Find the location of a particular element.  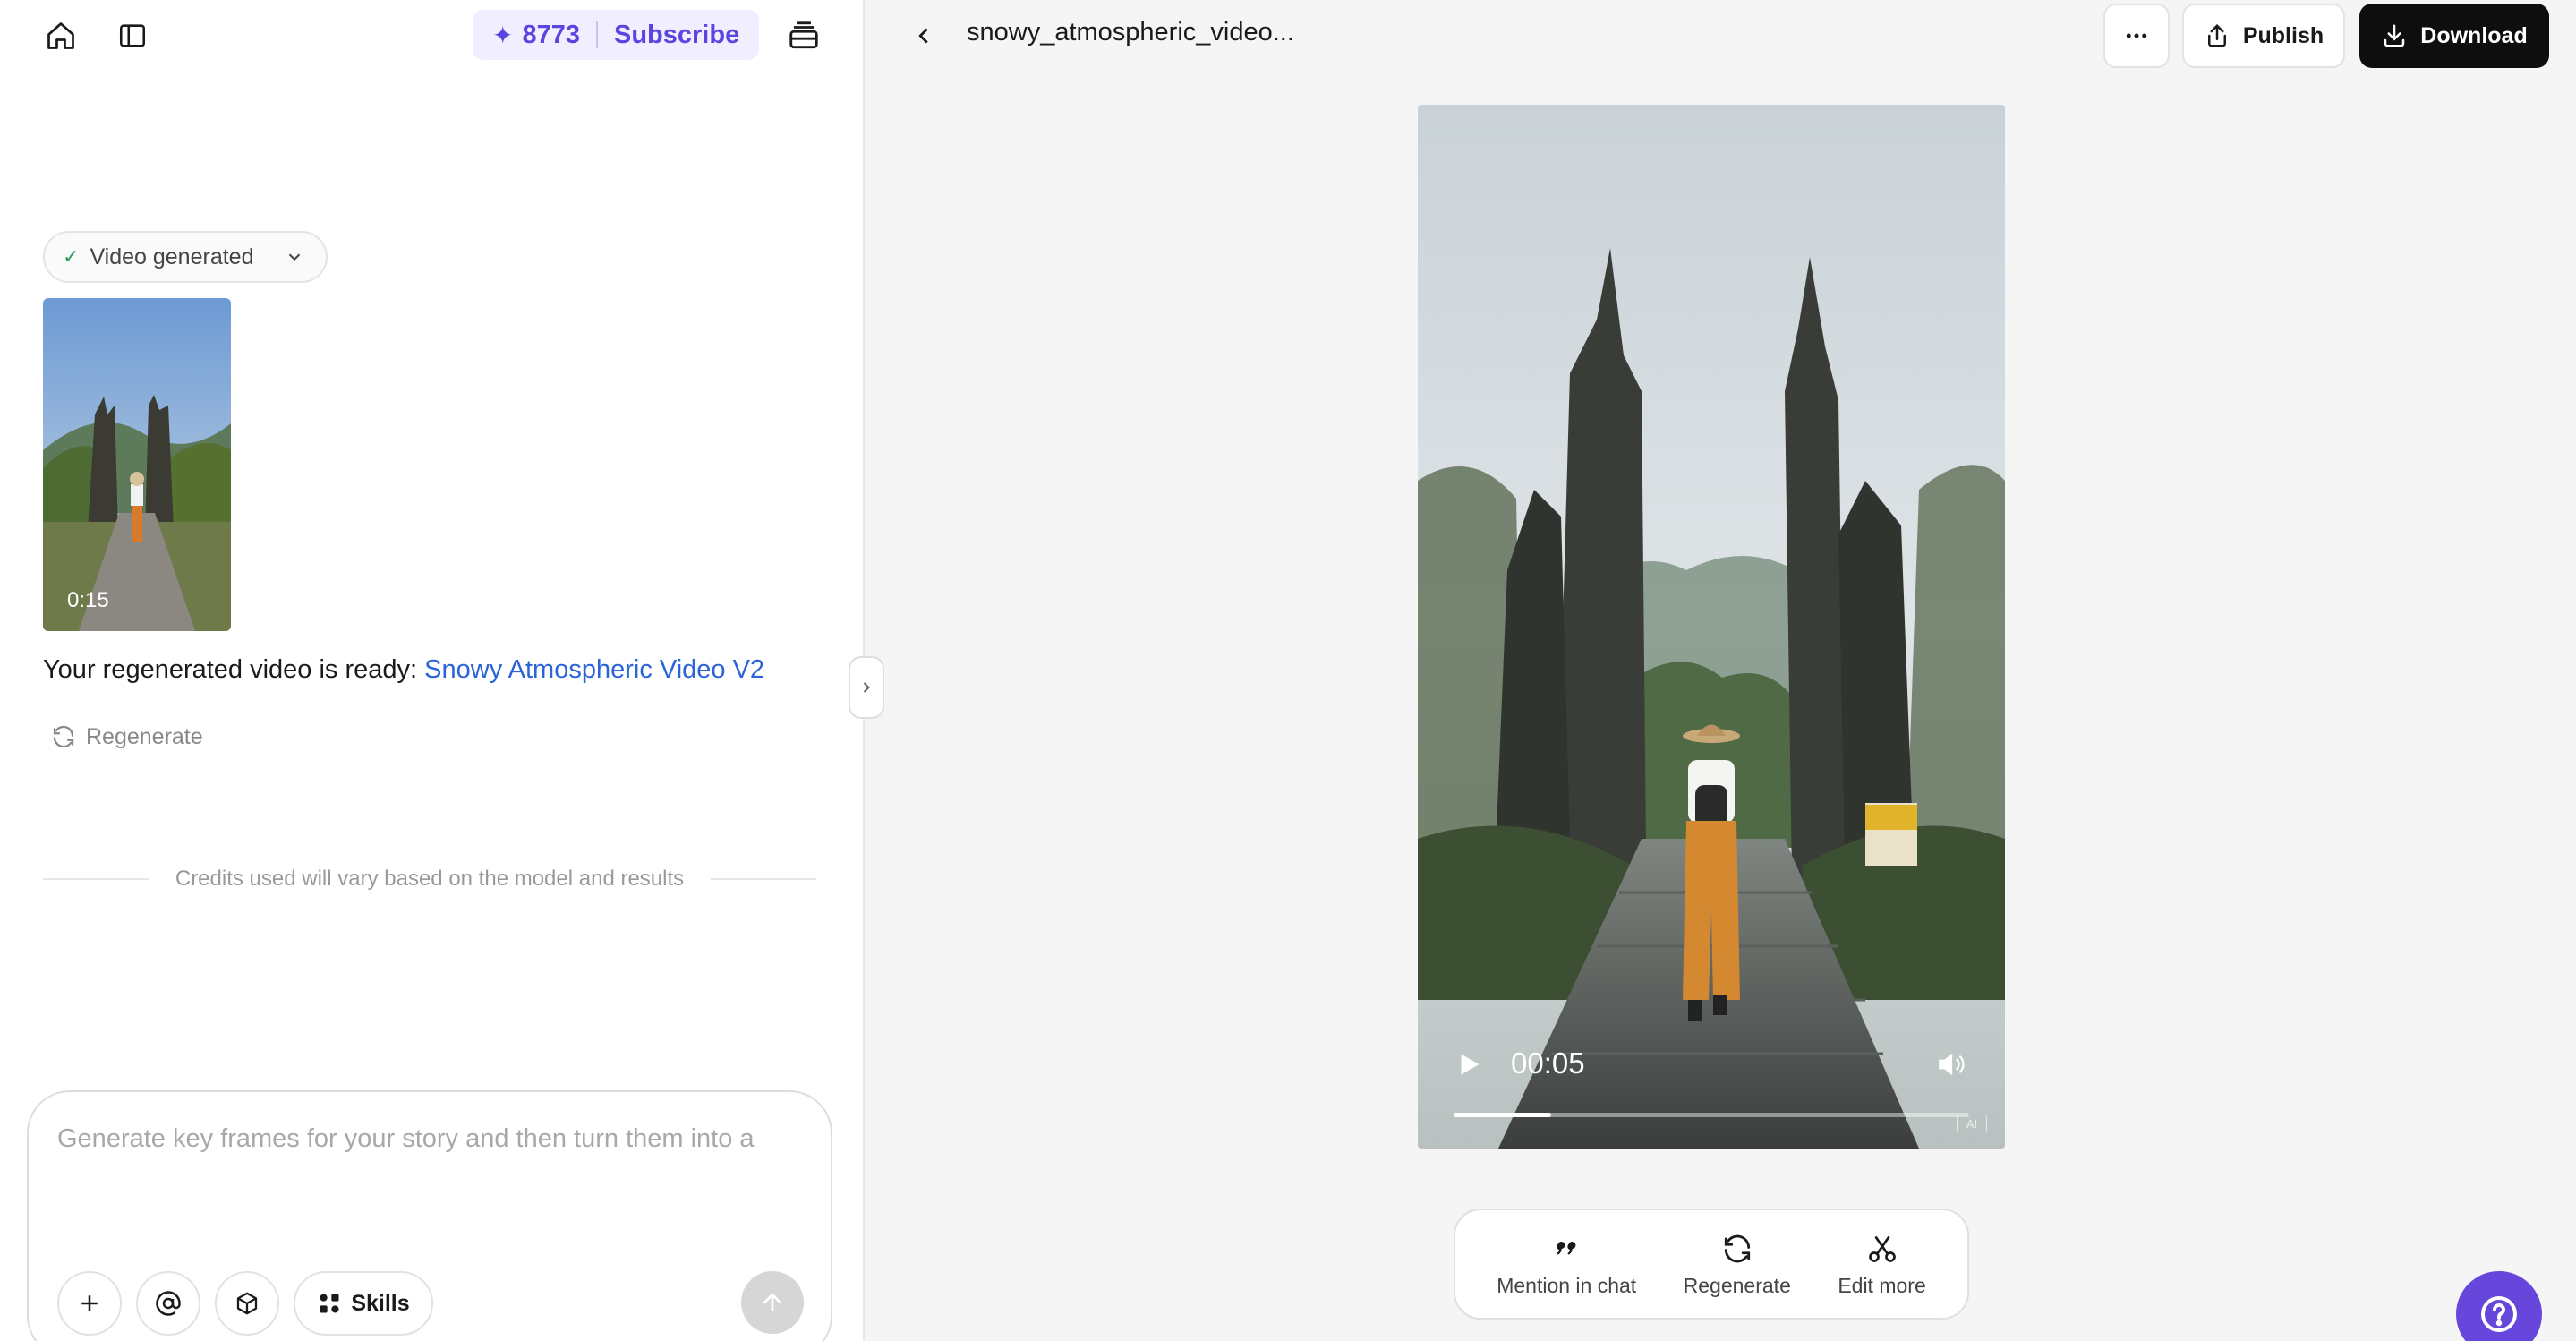

help-button is located at coordinates (2499, 1306).